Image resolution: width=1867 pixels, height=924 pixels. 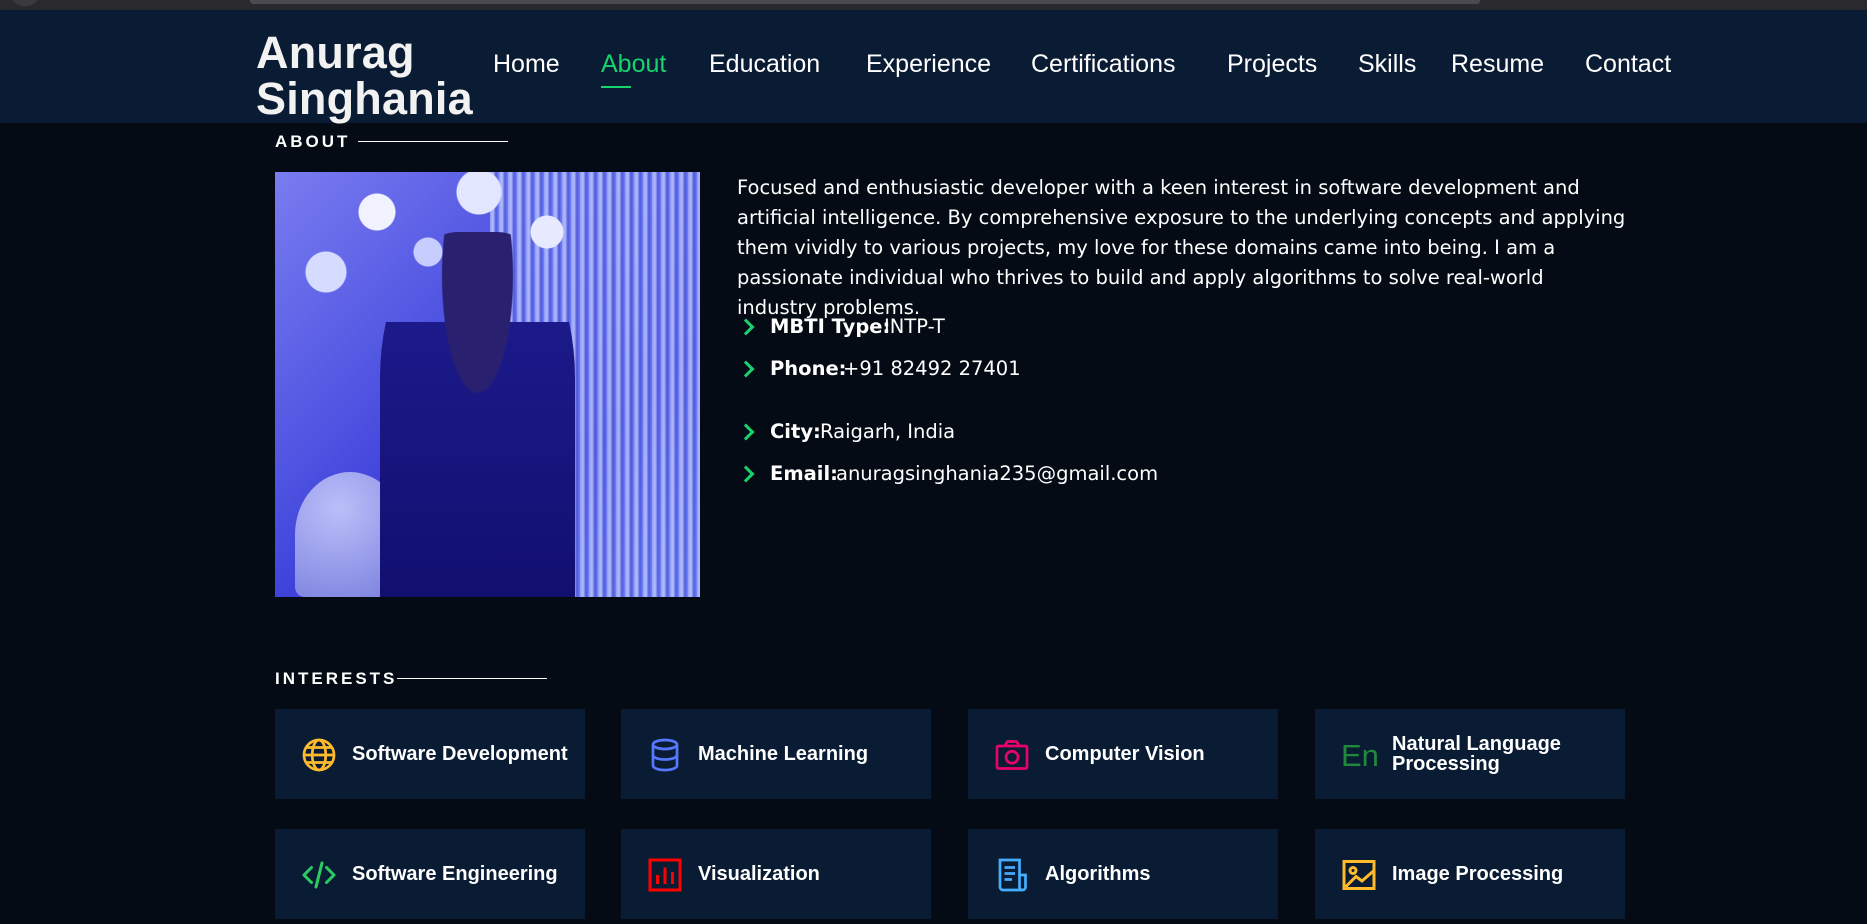 I want to click on about-title: ABOUT, so click(x=313, y=141).